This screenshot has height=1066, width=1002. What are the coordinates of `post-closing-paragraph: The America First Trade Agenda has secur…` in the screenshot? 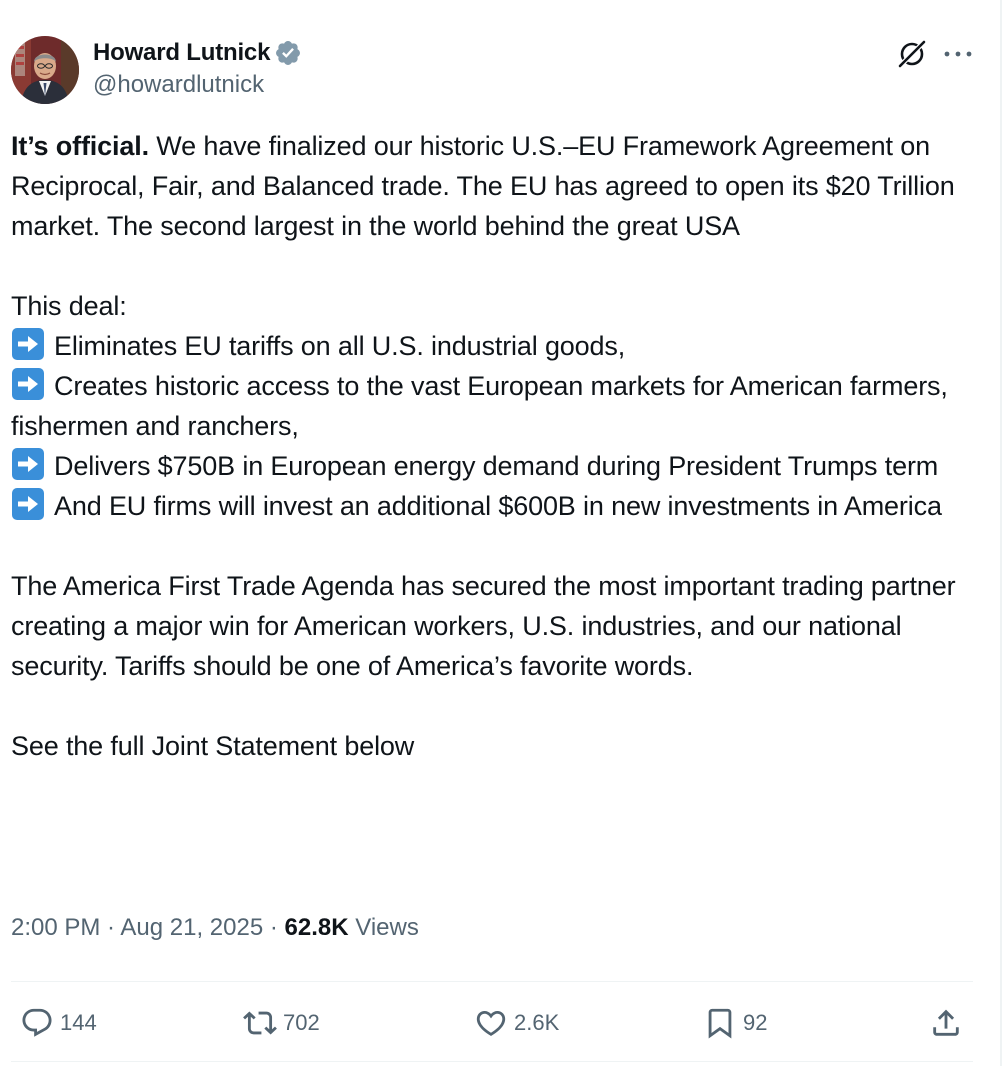 It's located at (483, 626).